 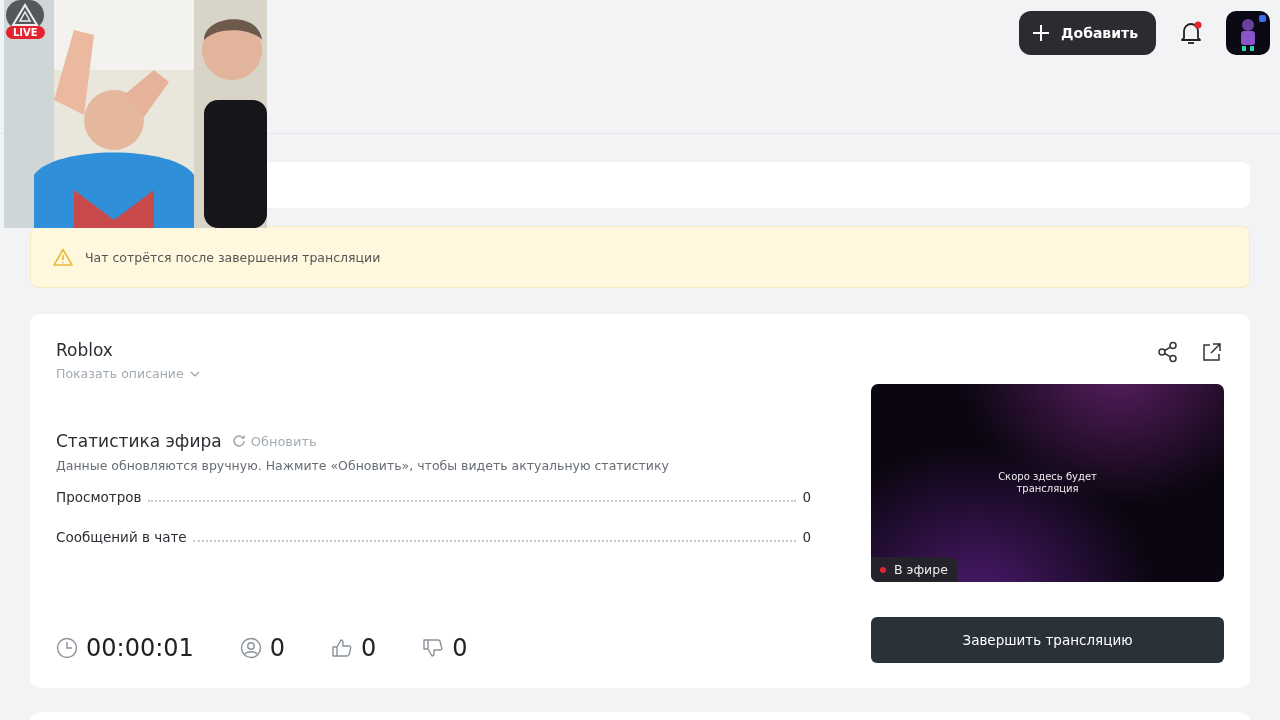 What do you see at coordinates (85, 350) in the screenshot?
I see `stream-title: Roblox` at bounding box center [85, 350].